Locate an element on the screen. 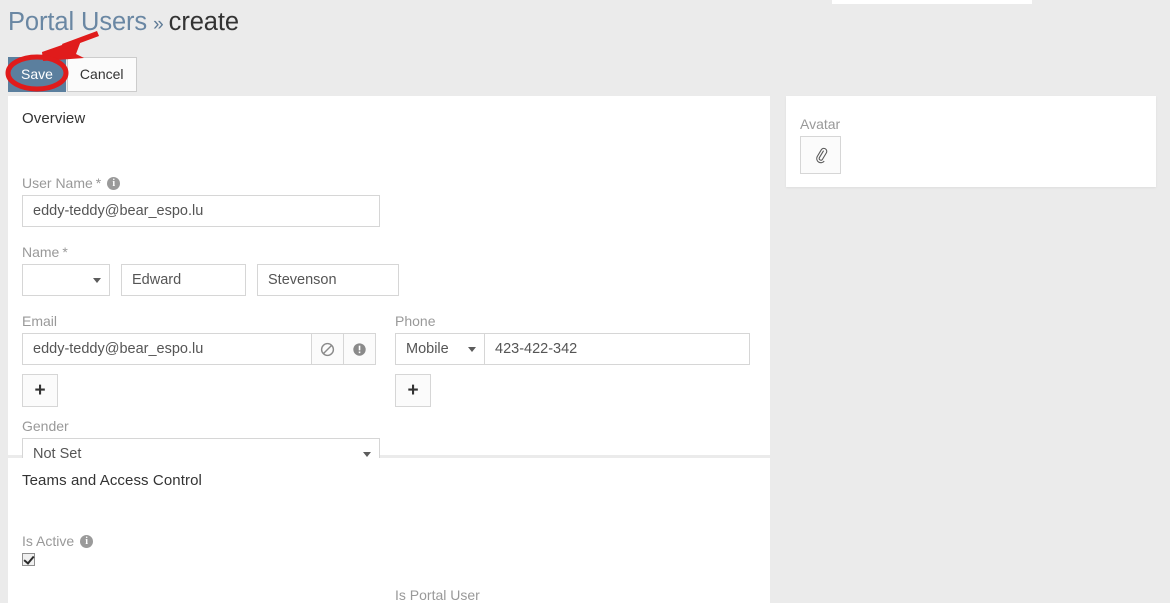 This screenshot has height=603, width=1170. paperclip-icon is located at coordinates (821, 155).